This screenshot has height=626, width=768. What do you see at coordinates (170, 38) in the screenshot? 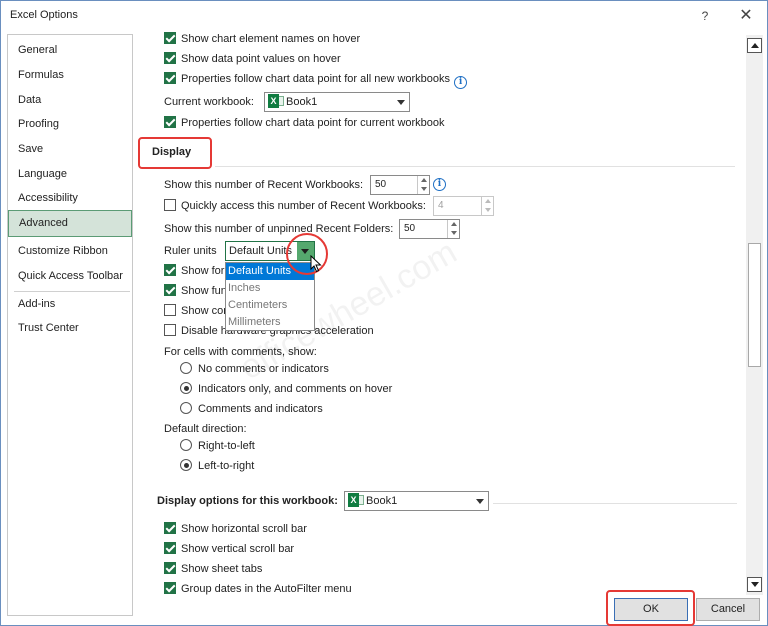
I see `show-element-names-checkbox` at bounding box center [170, 38].